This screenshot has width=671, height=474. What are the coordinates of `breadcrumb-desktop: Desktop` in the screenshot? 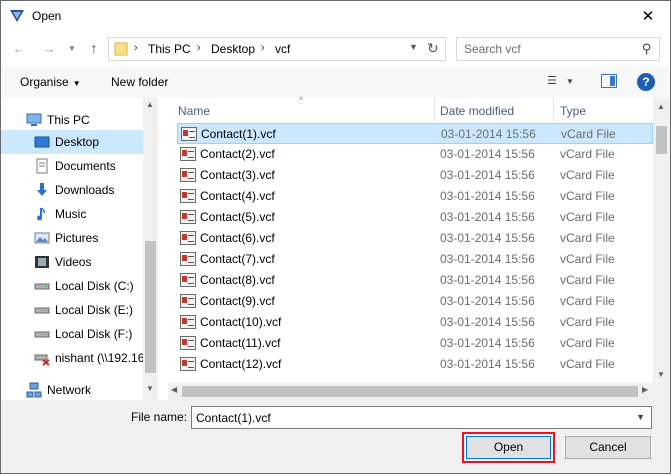 It's located at (233, 49).